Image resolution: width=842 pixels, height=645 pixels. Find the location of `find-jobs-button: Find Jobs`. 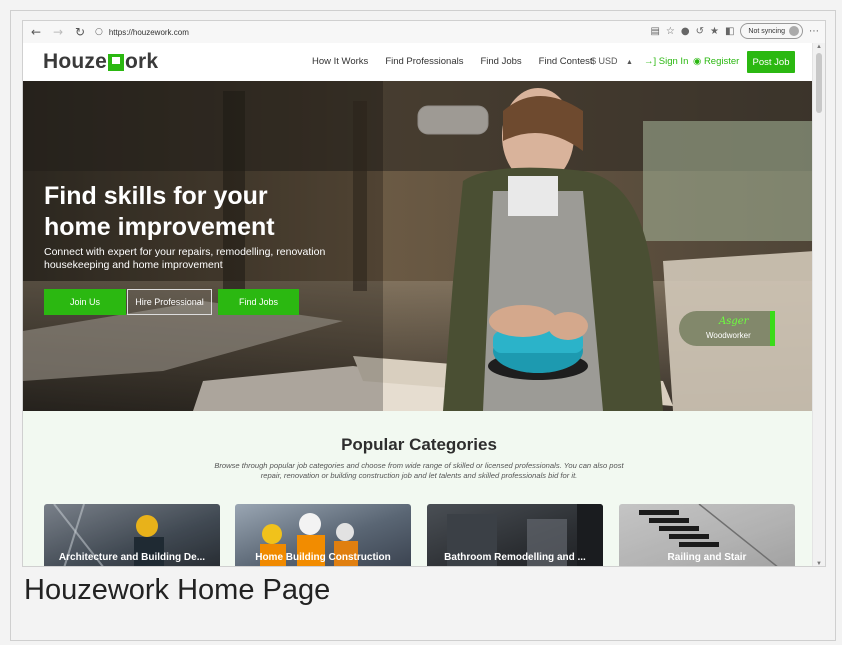

find-jobs-button: Find Jobs is located at coordinates (258, 302).